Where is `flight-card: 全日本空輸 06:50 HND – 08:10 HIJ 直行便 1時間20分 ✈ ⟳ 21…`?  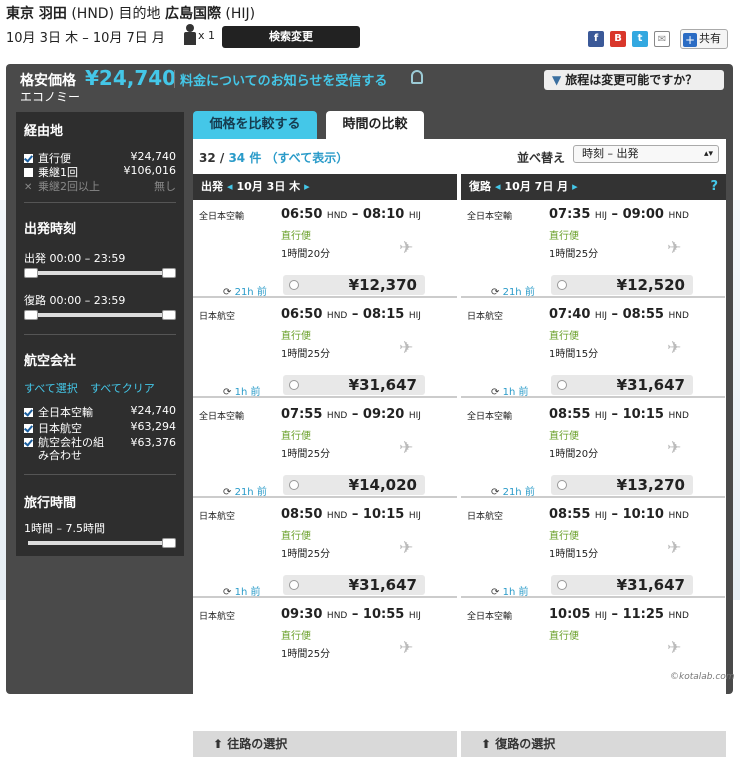 flight-card: 全日本空輸 06:50 HND – 08:10 HIJ 直行便 1時間20分 ✈ ⟳ 21… is located at coordinates (325, 249).